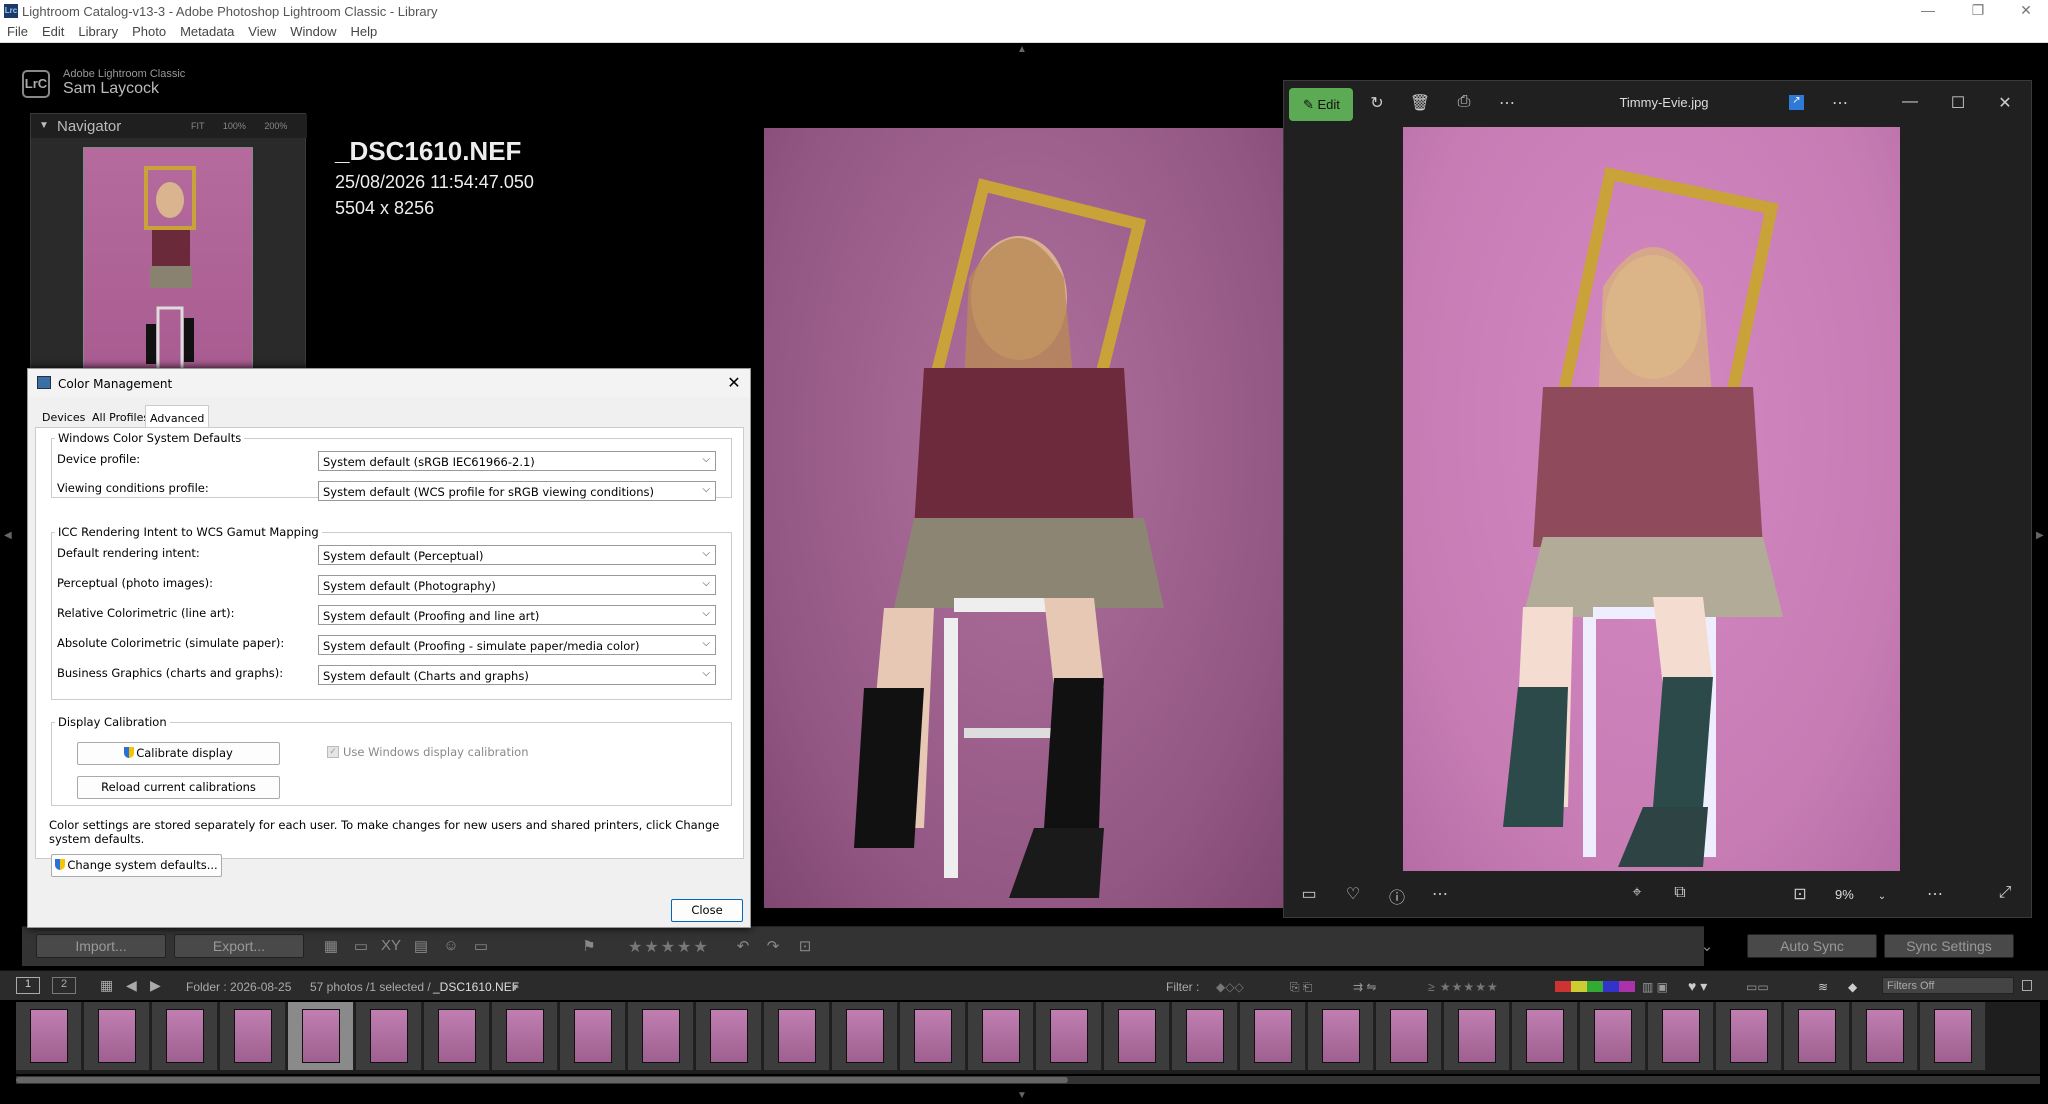 The height and width of the screenshot is (1104, 2048). Describe the element at coordinates (1464, 104) in the screenshot. I see `print-icon: ⎙` at that location.